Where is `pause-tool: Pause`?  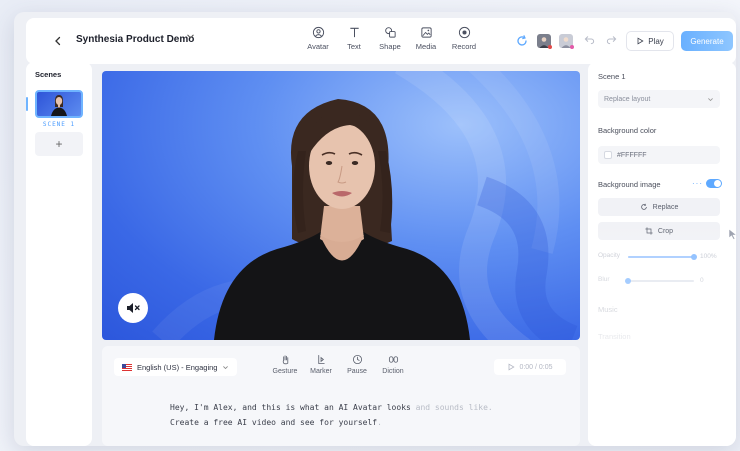 pause-tool: Pause is located at coordinates (357, 364).